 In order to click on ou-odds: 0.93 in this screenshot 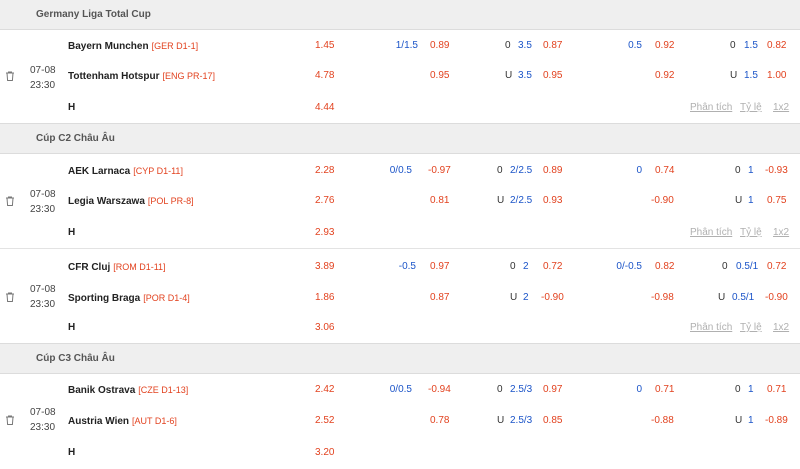, I will do `click(552, 201)`.